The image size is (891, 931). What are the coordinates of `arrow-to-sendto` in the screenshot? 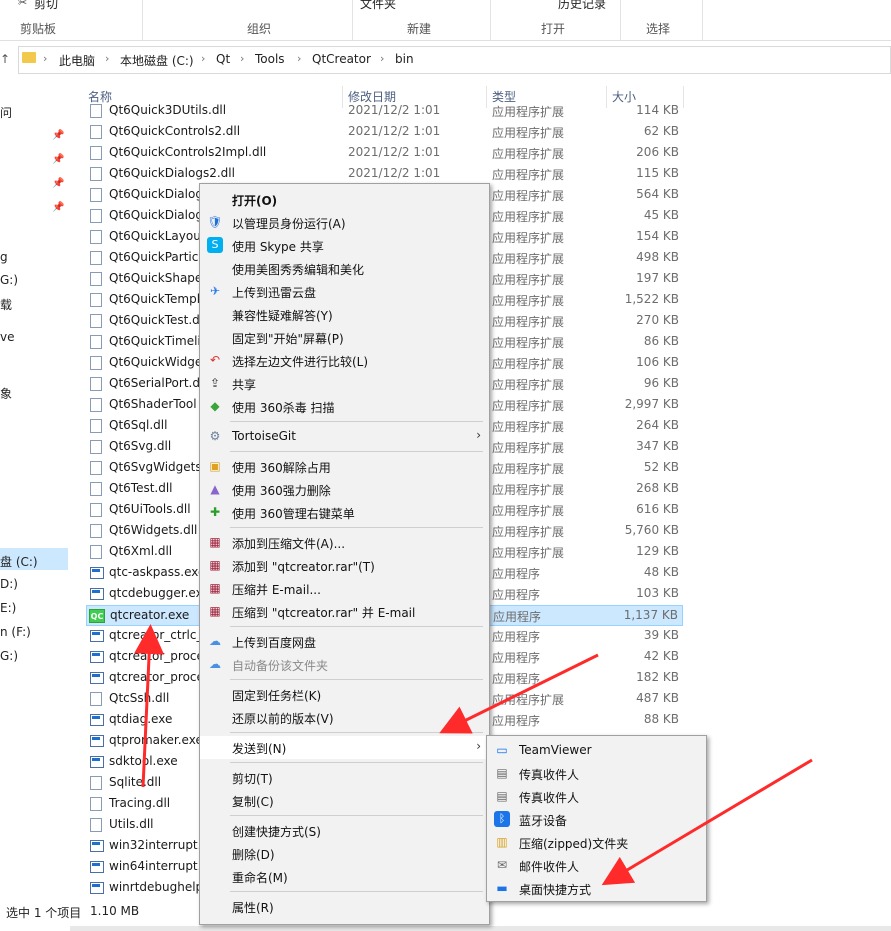 It's located at (519, 693).